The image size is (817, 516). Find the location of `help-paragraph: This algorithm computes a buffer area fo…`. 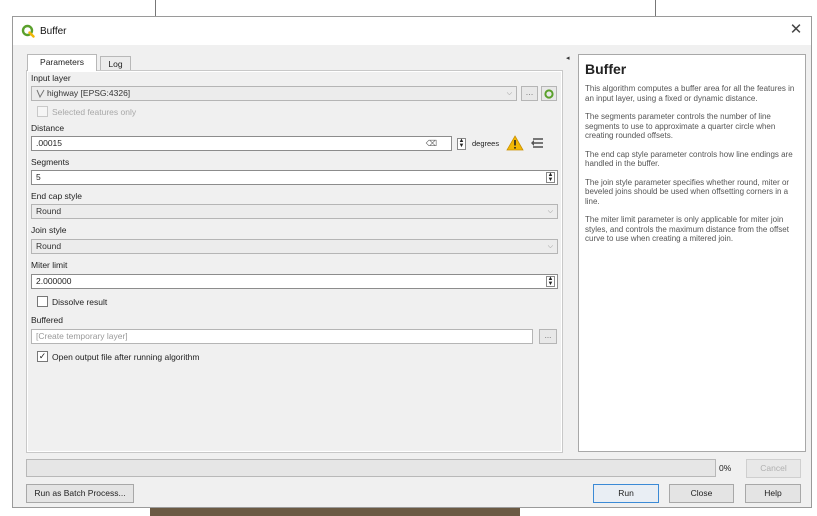

help-paragraph: This algorithm computes a buffer area fo… is located at coordinates (690, 93).